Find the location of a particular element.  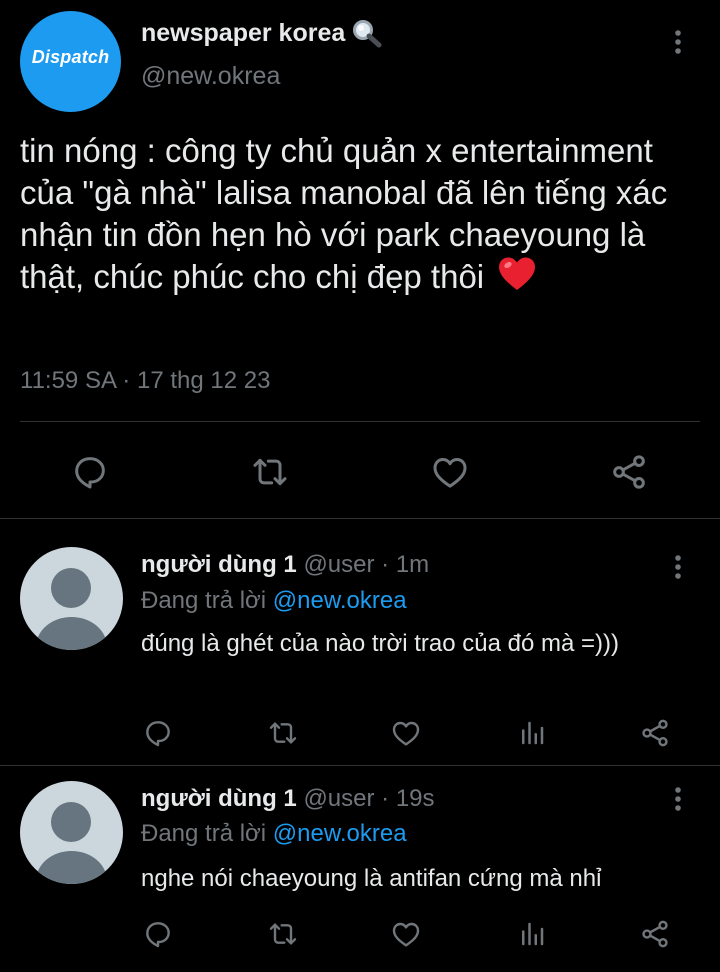

avatar-brand-text: Dispatch is located at coordinates (70, 57).